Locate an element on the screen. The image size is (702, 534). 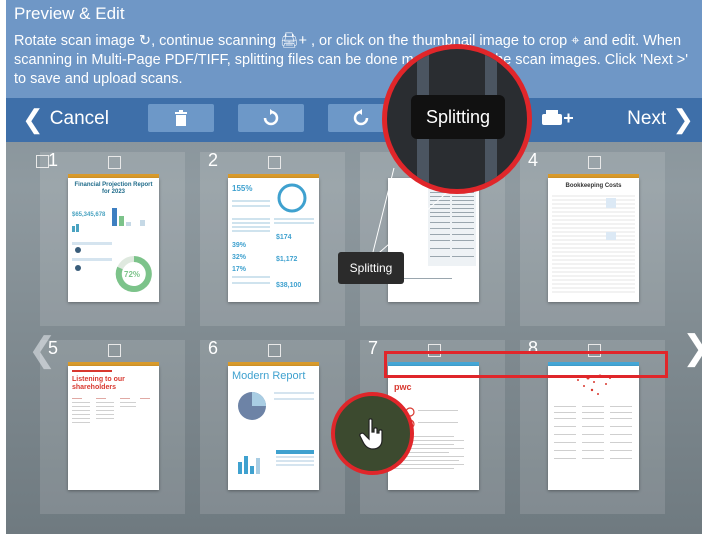
hand-pointer-icon is located at coordinates (370, 433).